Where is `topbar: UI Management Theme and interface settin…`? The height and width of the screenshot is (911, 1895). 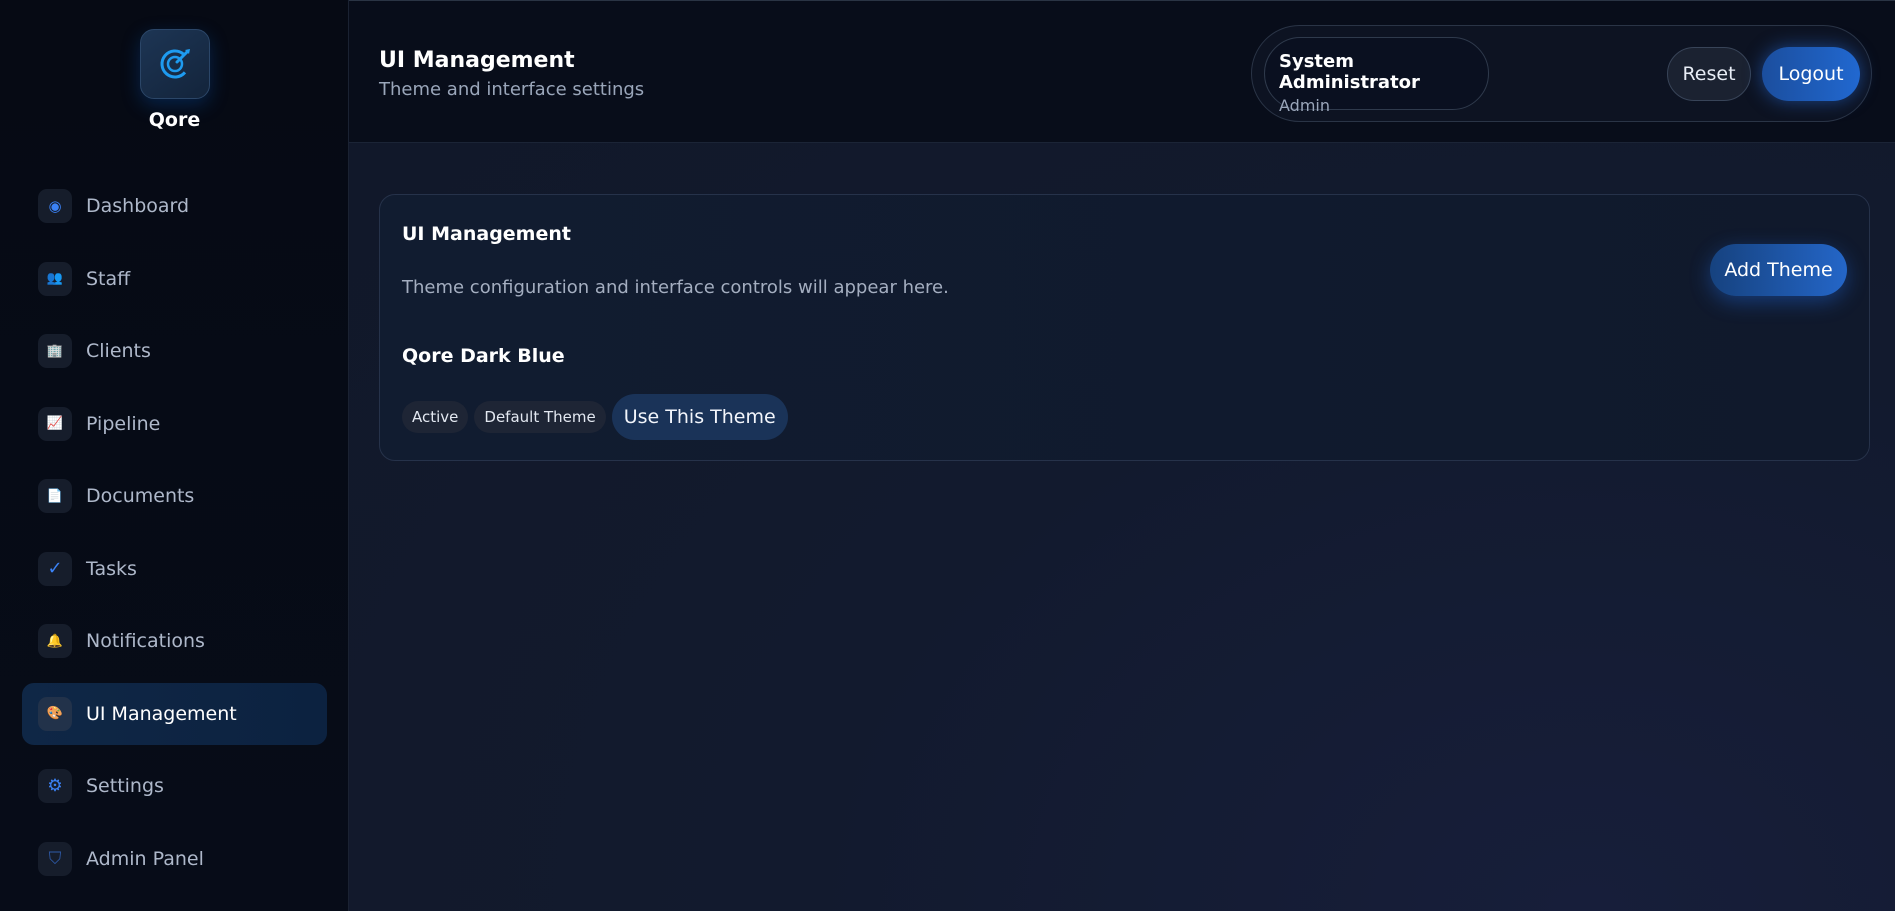
topbar: UI Management Theme and interface settin… is located at coordinates (1122, 71).